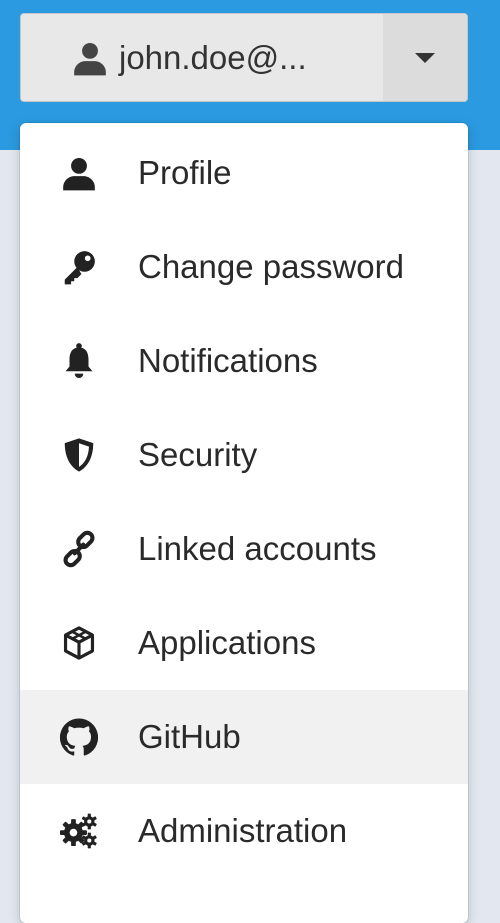 The height and width of the screenshot is (923, 500). What do you see at coordinates (79, 549) in the screenshot?
I see `link-icon` at bounding box center [79, 549].